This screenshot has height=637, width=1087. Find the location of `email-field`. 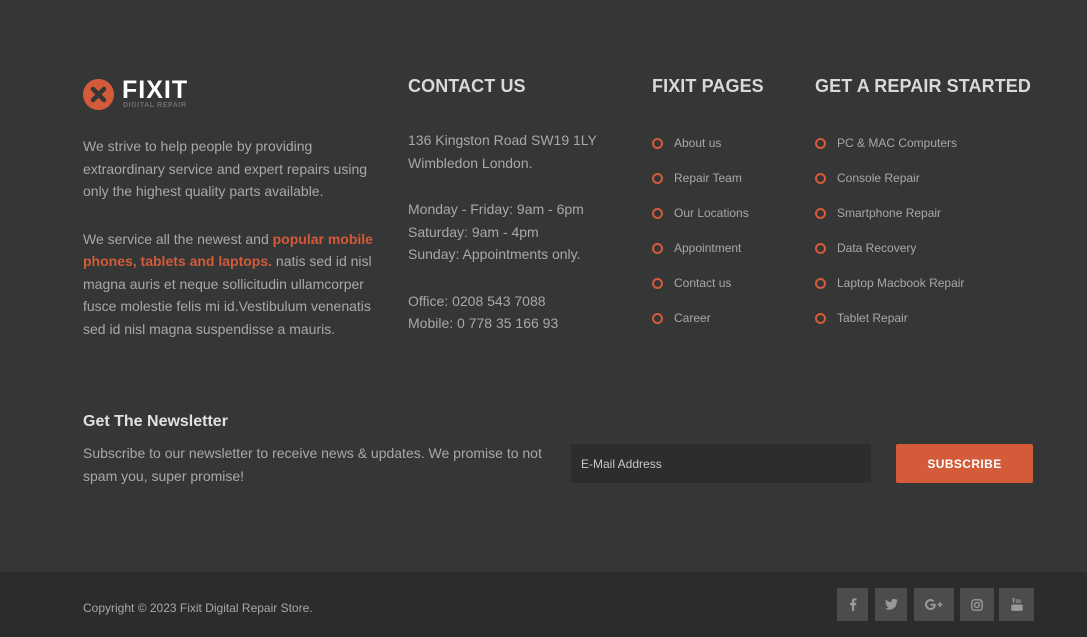

email-field is located at coordinates (721, 463).